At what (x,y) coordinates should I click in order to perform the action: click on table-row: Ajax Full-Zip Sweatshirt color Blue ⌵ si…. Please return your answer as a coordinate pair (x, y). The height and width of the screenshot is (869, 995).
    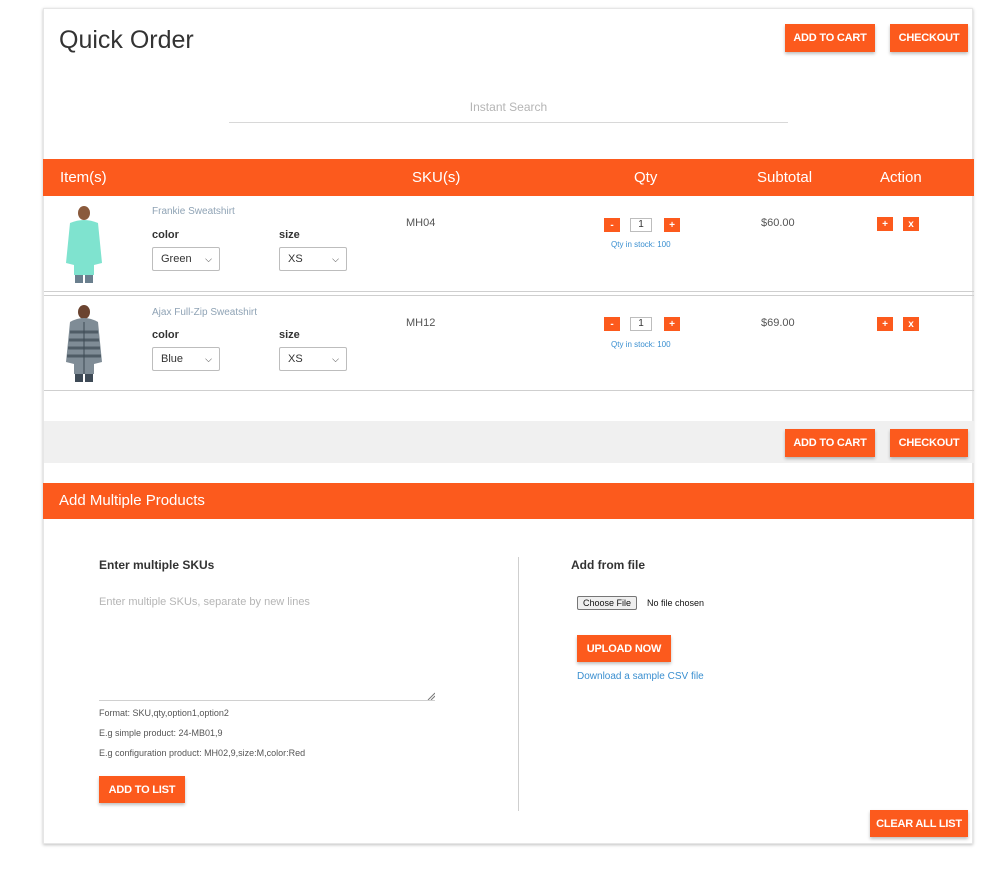
    Looking at the image, I should click on (509, 344).